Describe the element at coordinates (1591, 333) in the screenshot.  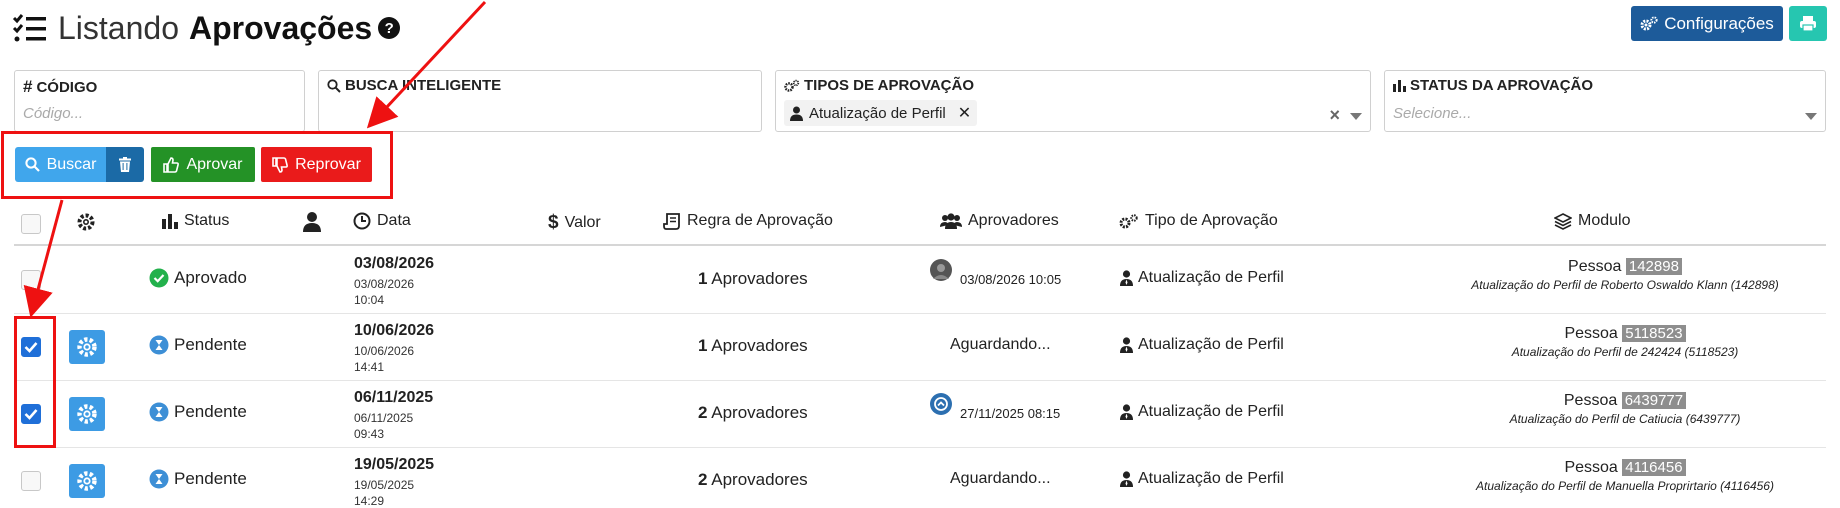
I see `row-modulo-title: Pessoa` at that location.